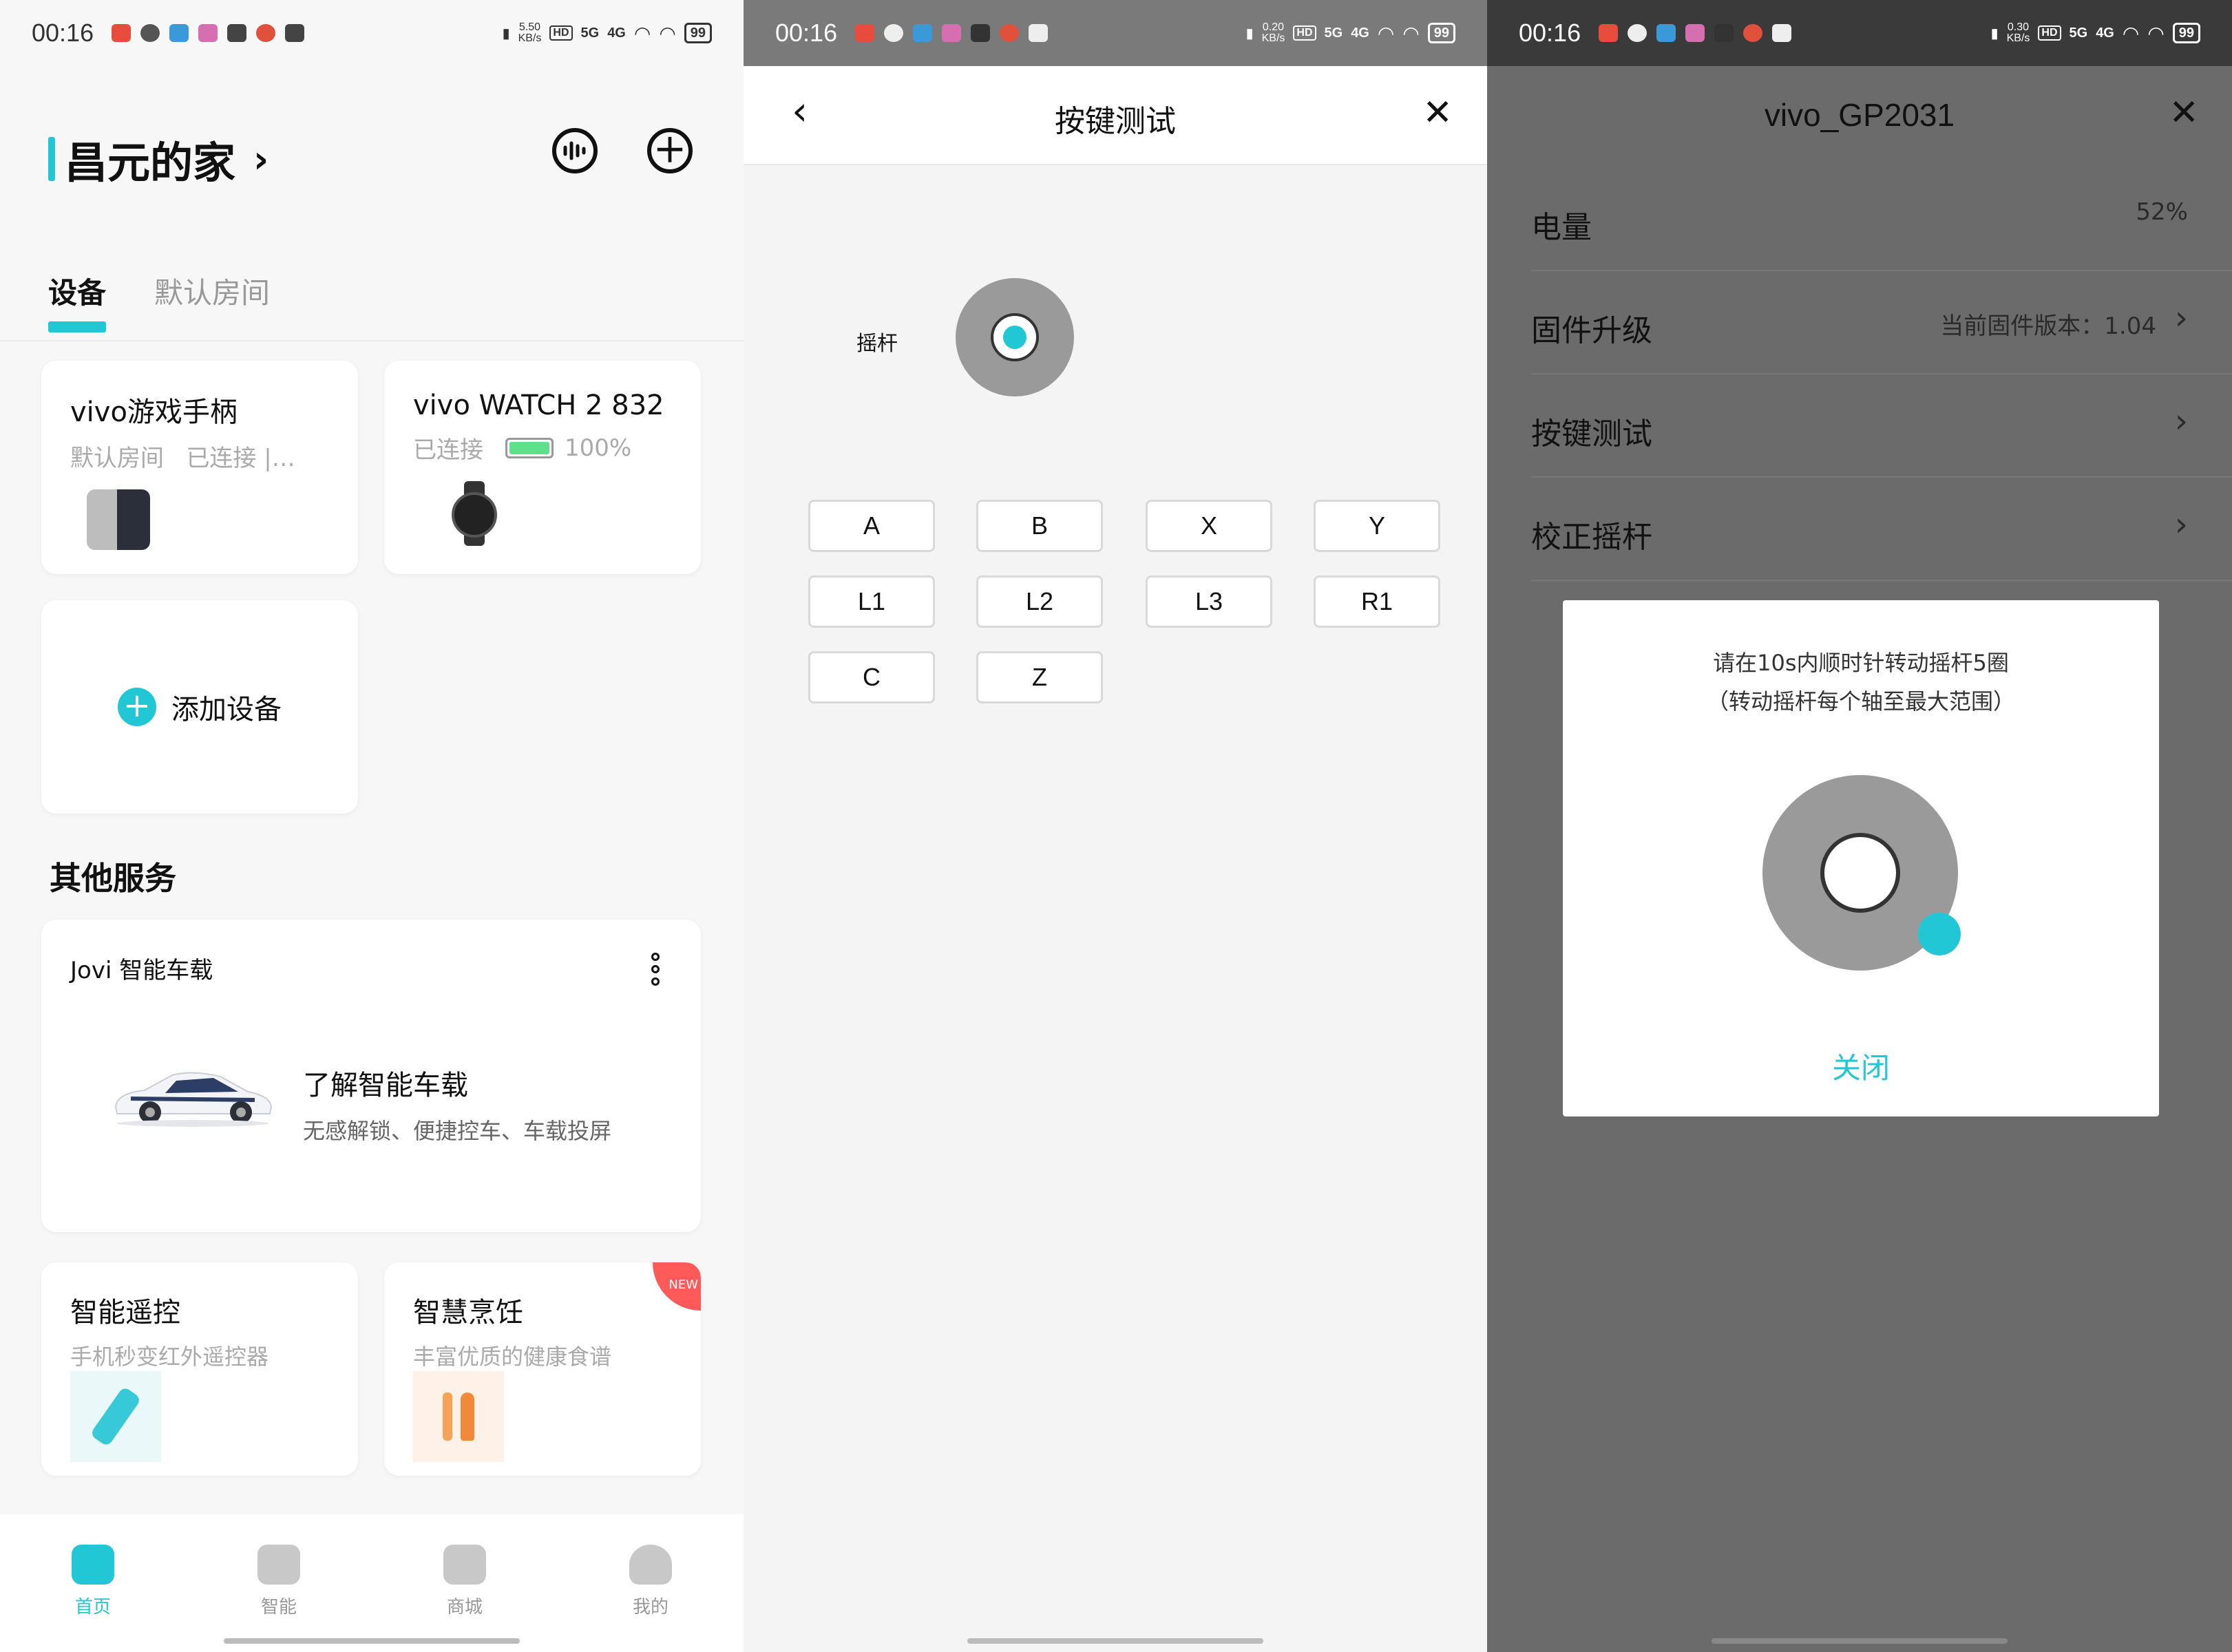  What do you see at coordinates (542, 1369) in the screenshot?
I see `smart-cooking-card: 智慧烹饪 丰富优质的健康食谱 NEW` at bounding box center [542, 1369].